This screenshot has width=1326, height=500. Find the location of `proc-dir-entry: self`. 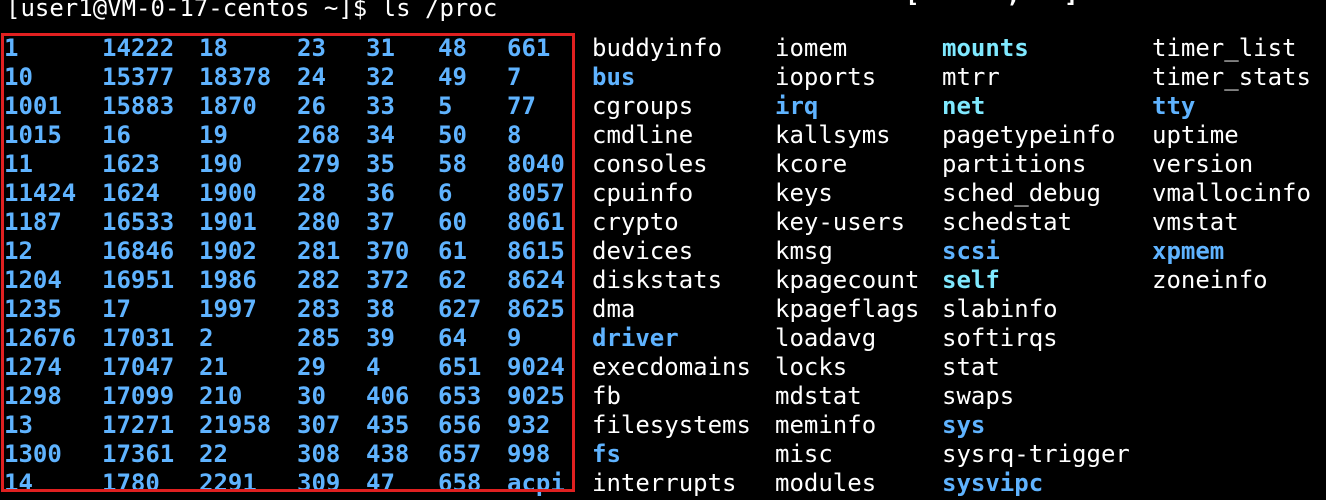

proc-dir-entry: self is located at coordinates (971, 280).